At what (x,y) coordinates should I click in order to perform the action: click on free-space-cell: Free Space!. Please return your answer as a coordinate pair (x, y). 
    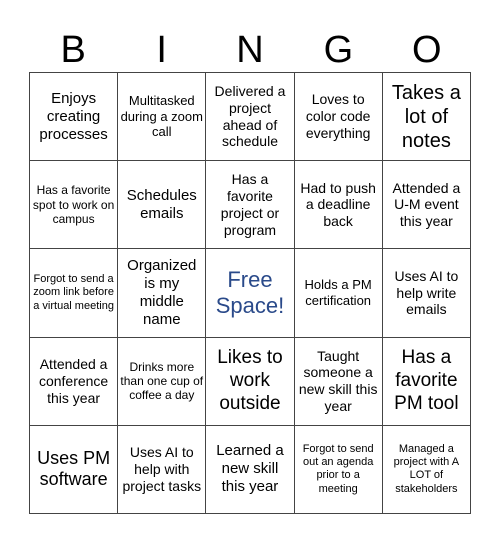
    Looking at the image, I should click on (250, 293).